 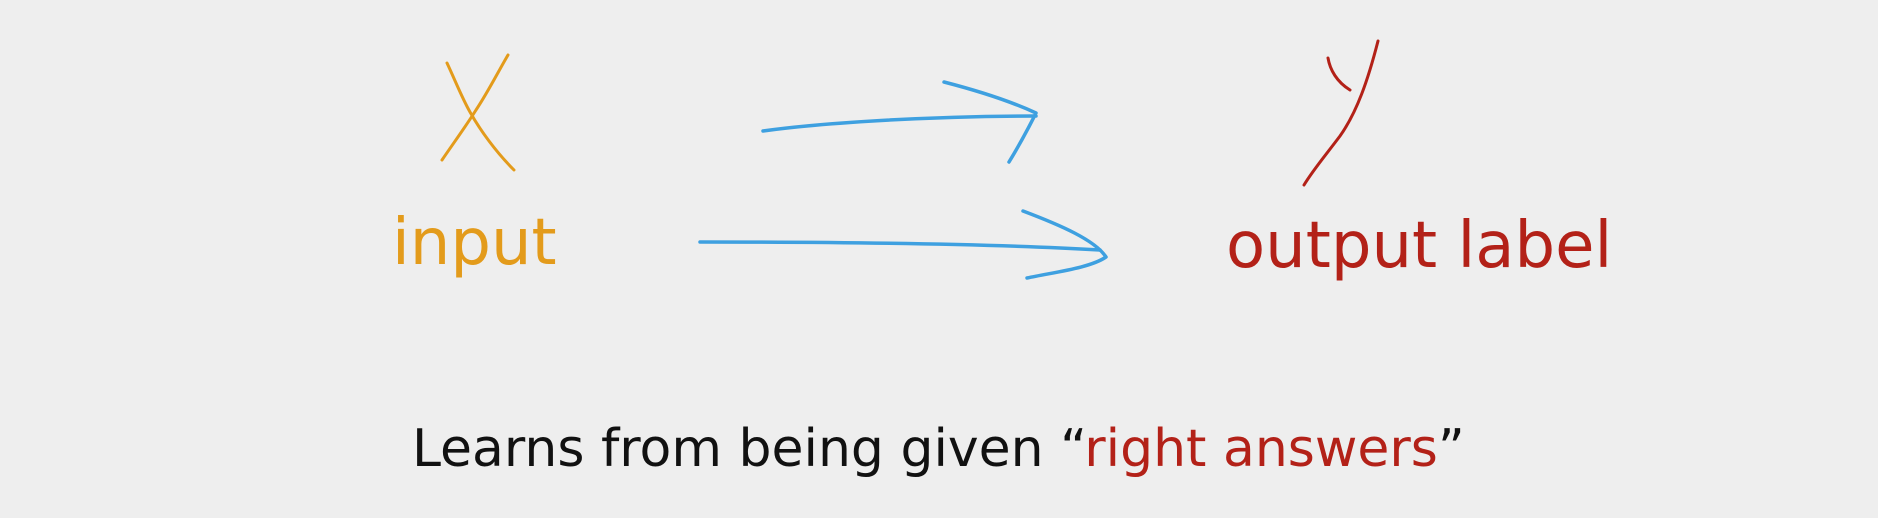 What do you see at coordinates (748, 449) in the screenshot?
I see `caption-prefix: Learns from being given “` at bounding box center [748, 449].